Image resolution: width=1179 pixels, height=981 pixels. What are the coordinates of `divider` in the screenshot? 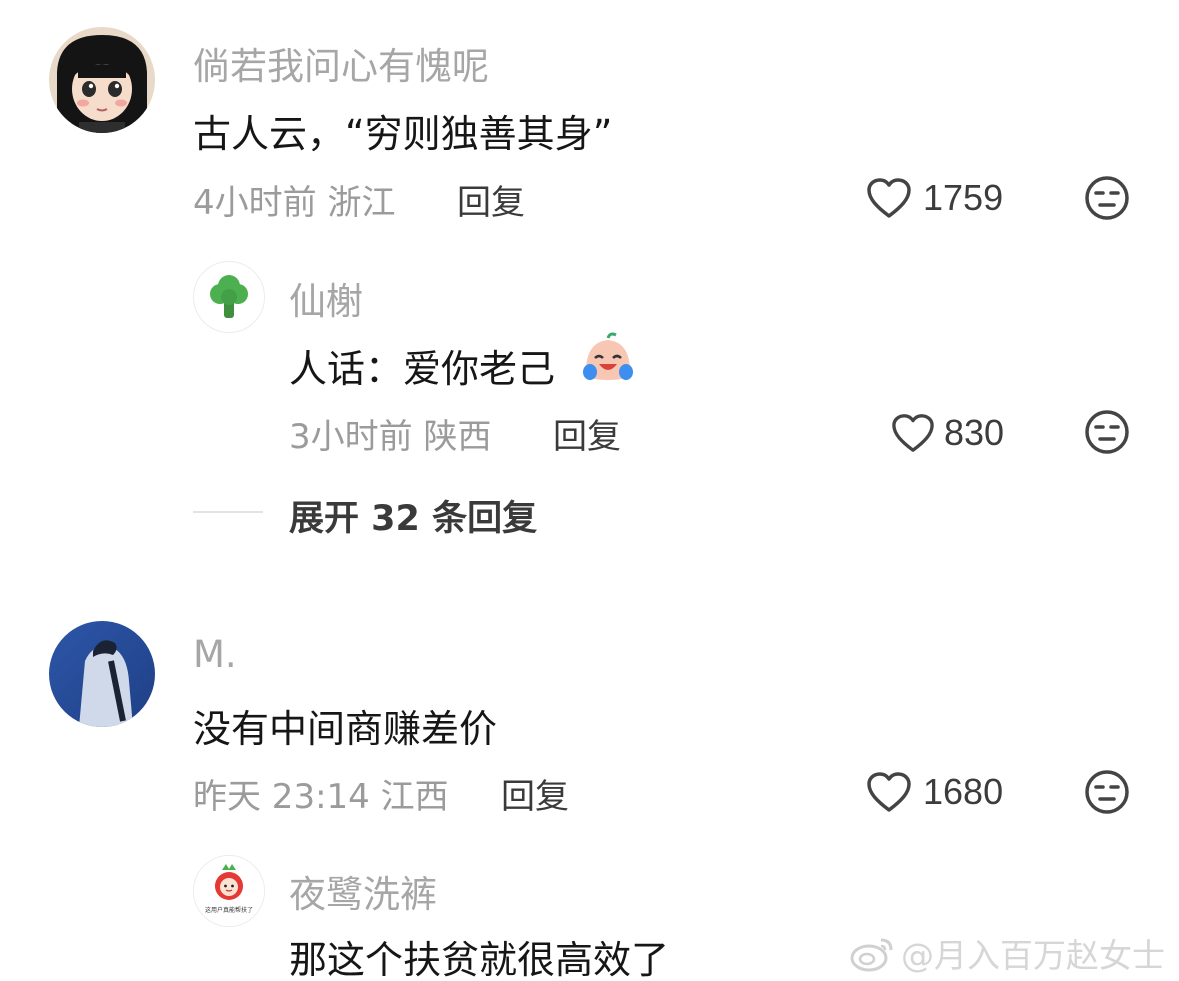 It's located at (228, 512).